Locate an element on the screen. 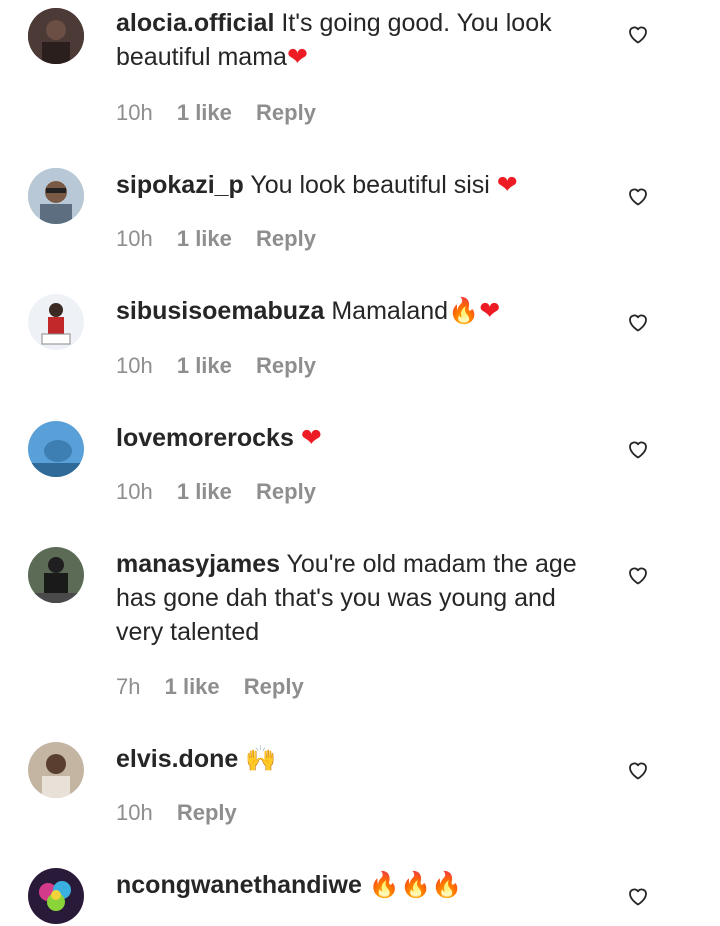 This screenshot has height=926, width=720. comment-time: 7h is located at coordinates (128, 686).